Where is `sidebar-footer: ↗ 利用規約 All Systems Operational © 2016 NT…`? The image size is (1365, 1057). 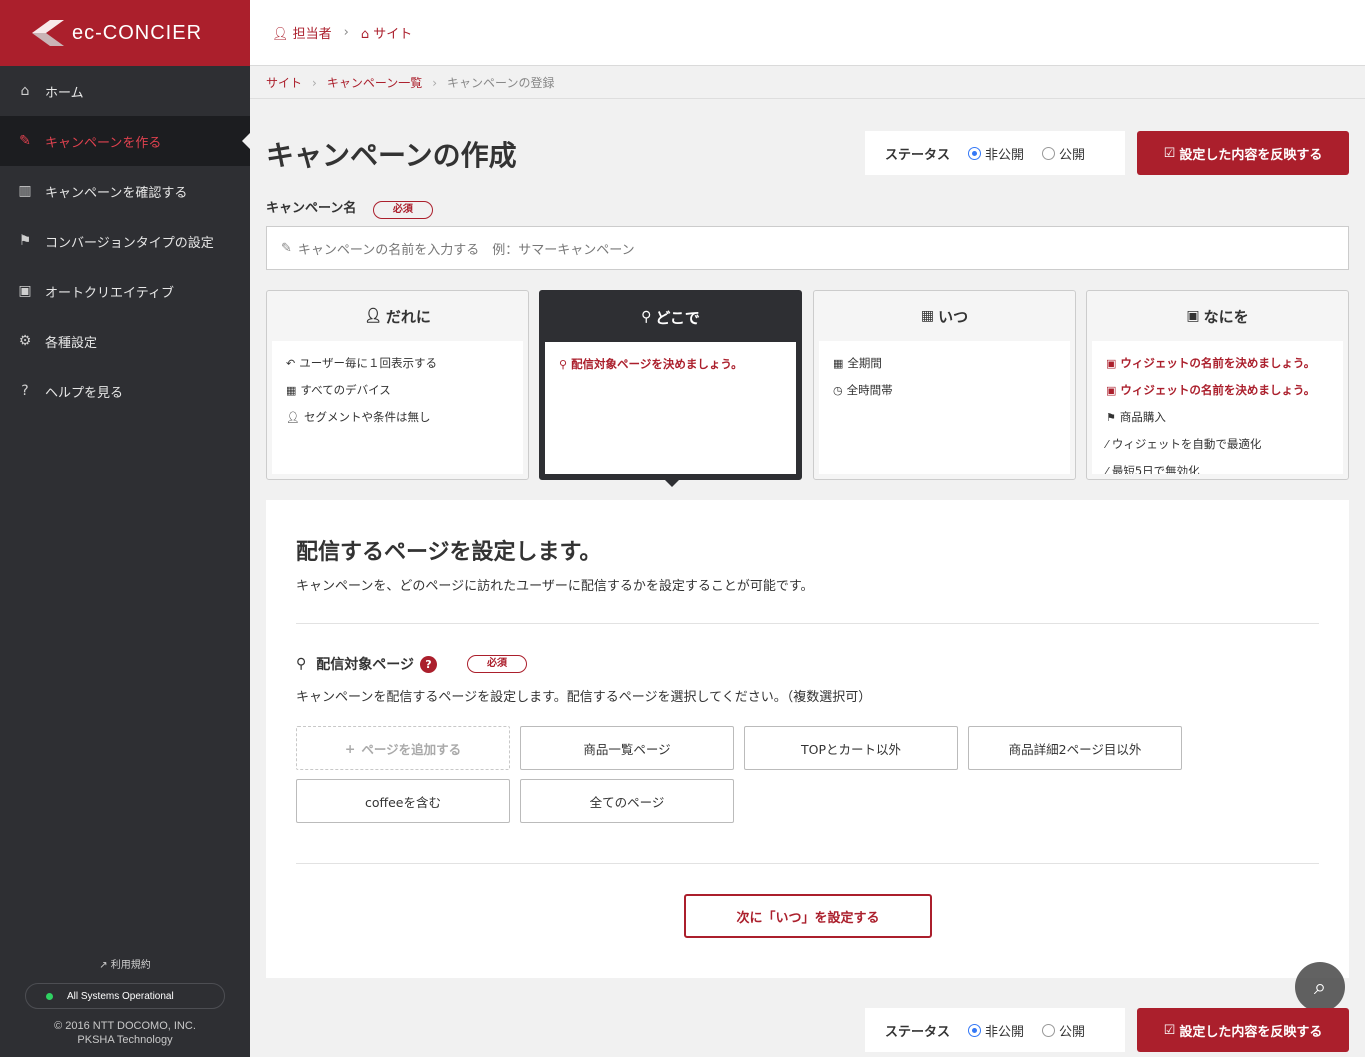 sidebar-footer: ↗ 利用規約 All Systems Operational © 2016 NT… is located at coordinates (125, 1006).